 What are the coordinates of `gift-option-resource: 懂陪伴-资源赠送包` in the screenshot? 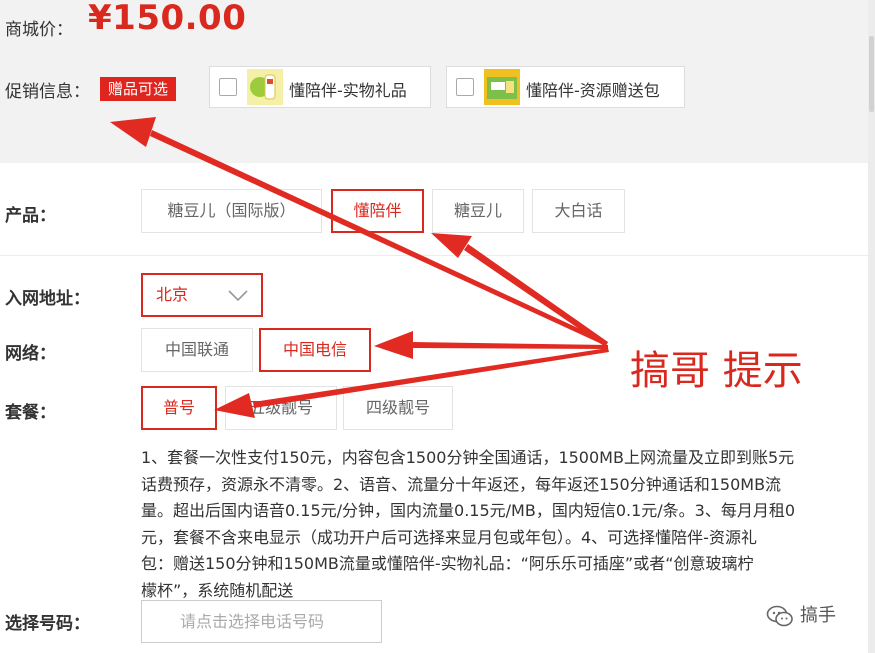 It's located at (565, 87).